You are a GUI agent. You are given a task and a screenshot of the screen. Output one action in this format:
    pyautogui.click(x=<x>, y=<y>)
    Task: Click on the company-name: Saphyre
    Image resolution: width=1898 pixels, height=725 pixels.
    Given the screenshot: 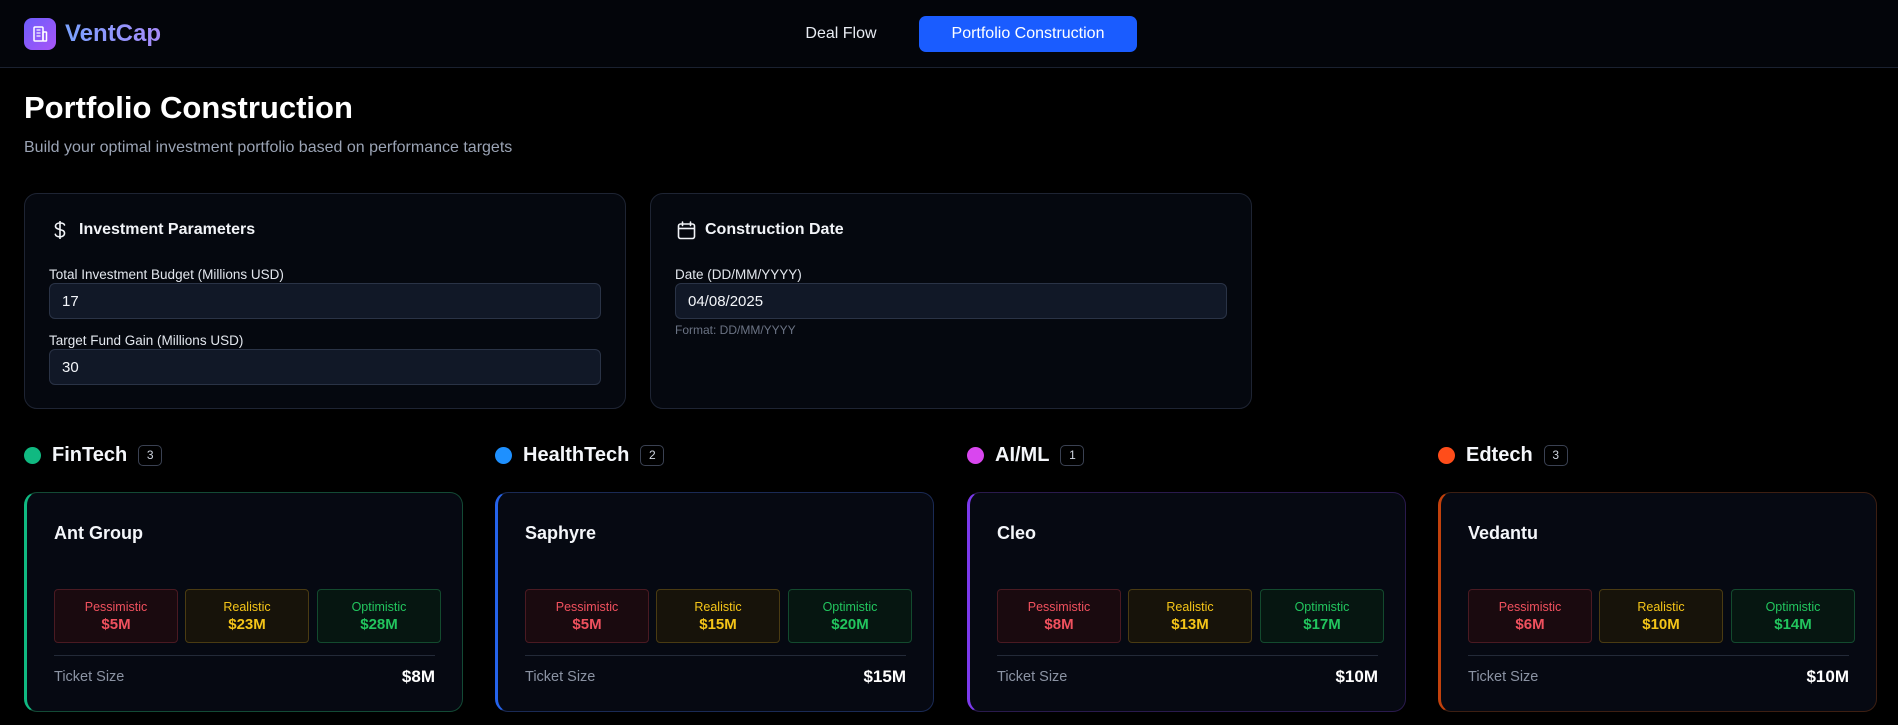 What is the action you would take?
    pyautogui.click(x=561, y=533)
    